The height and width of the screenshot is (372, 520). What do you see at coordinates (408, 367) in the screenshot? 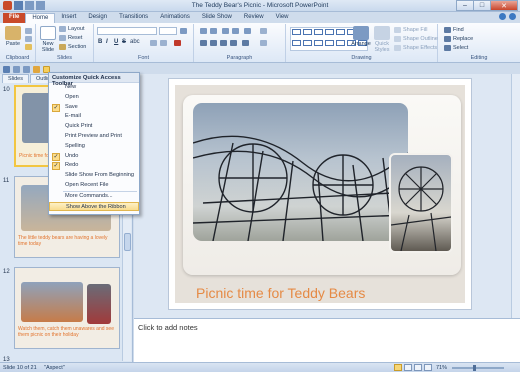
I see `slide-sorter-icon` at bounding box center [408, 367].